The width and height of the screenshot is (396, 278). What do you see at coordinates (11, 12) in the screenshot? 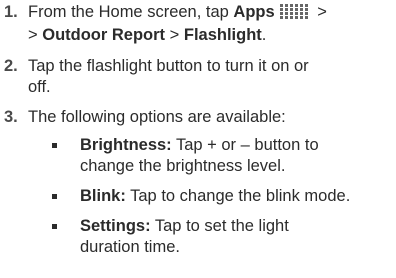
I see `step-number: 1.` at bounding box center [11, 12].